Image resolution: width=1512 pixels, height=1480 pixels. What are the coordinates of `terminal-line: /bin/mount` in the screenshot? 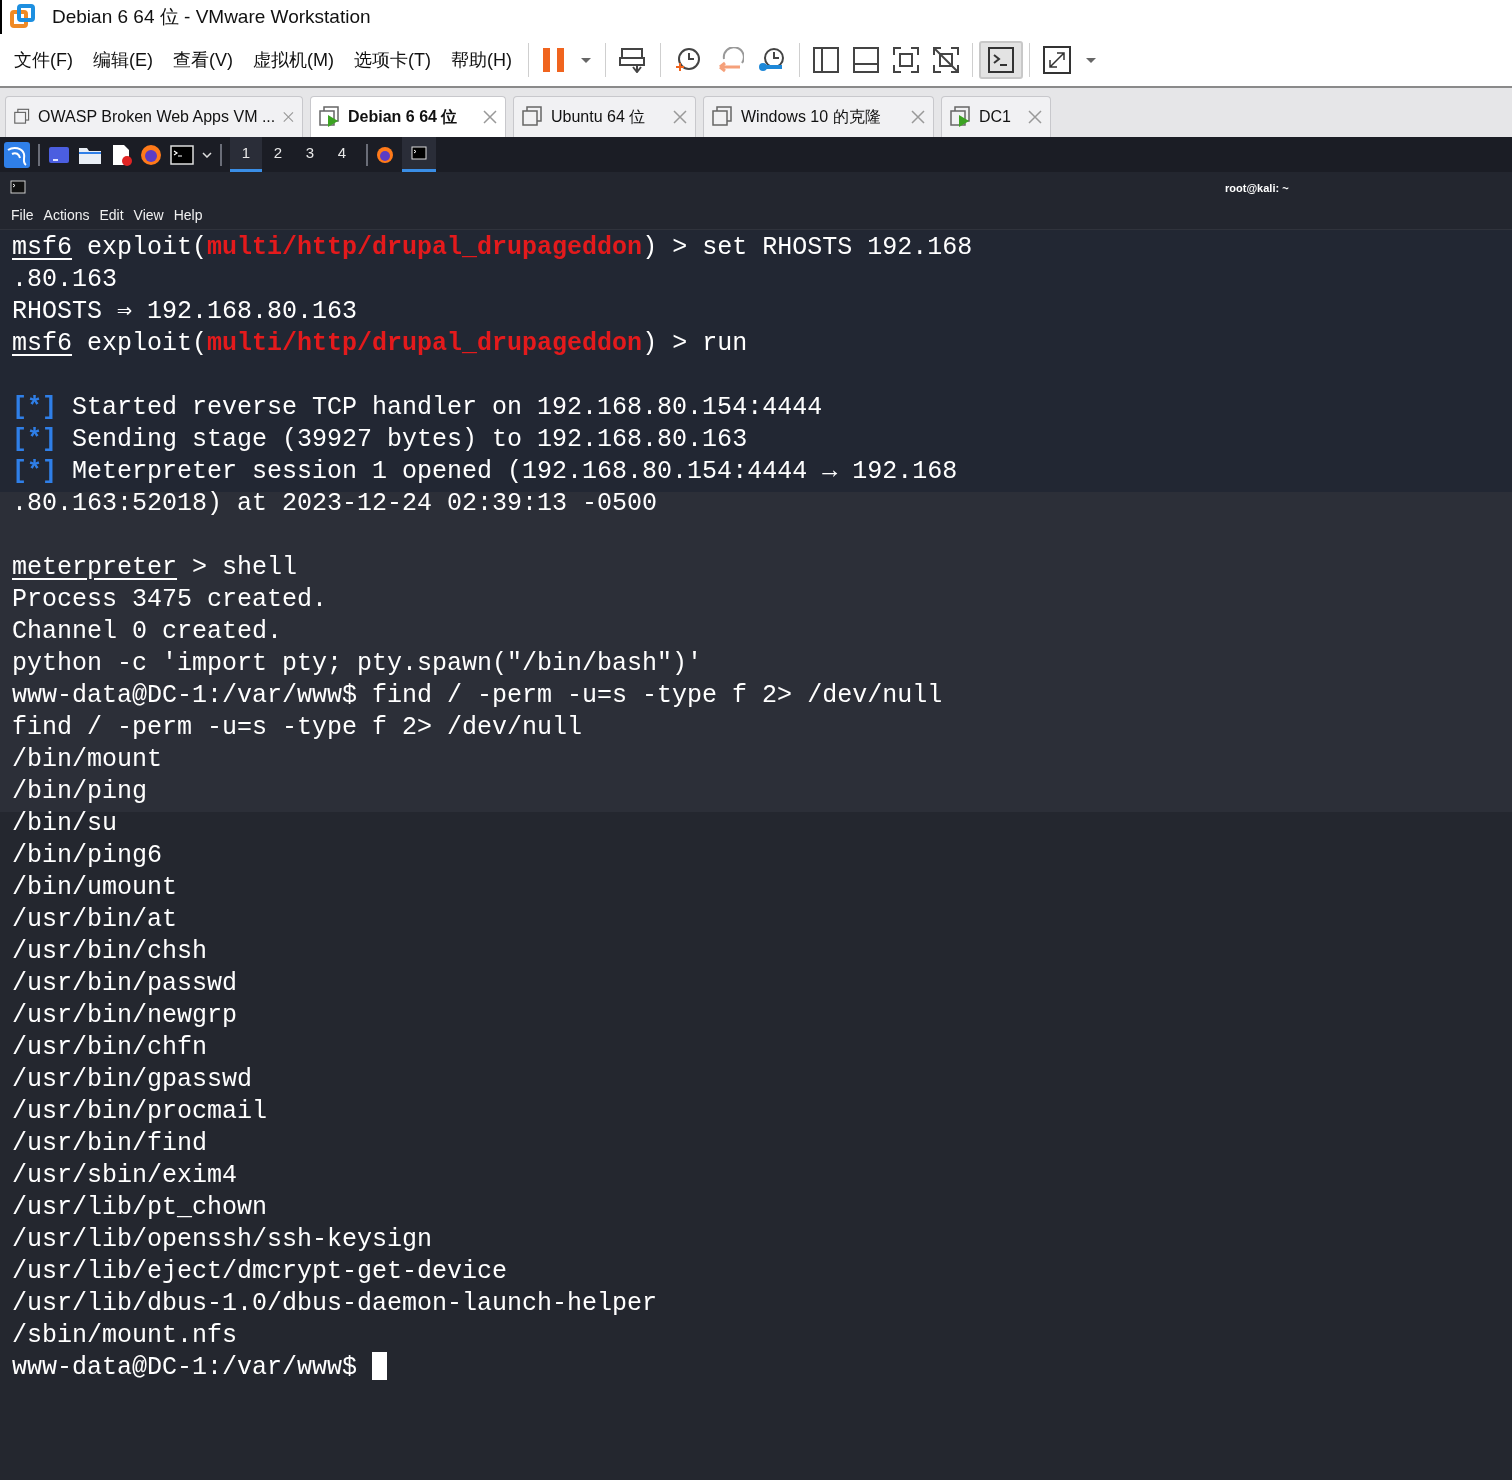 It's located at (88, 760).